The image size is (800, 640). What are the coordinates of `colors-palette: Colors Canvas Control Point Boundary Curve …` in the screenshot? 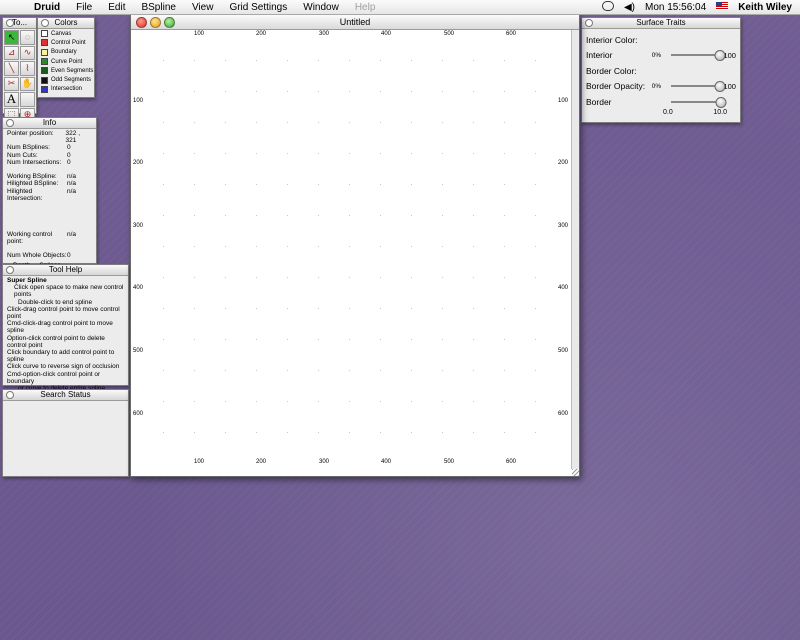 It's located at (66, 57).